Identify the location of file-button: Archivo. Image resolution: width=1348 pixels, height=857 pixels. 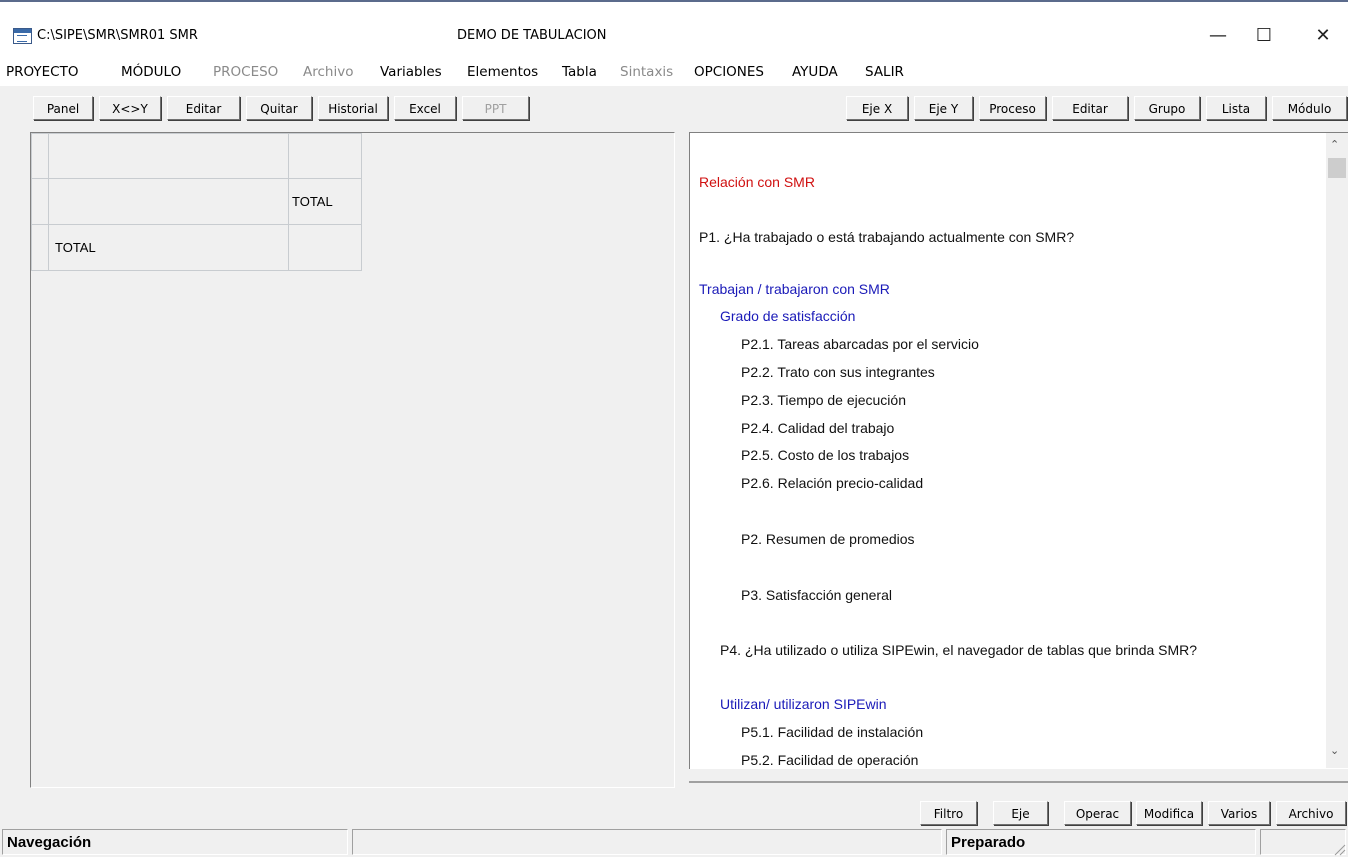
(1311, 813).